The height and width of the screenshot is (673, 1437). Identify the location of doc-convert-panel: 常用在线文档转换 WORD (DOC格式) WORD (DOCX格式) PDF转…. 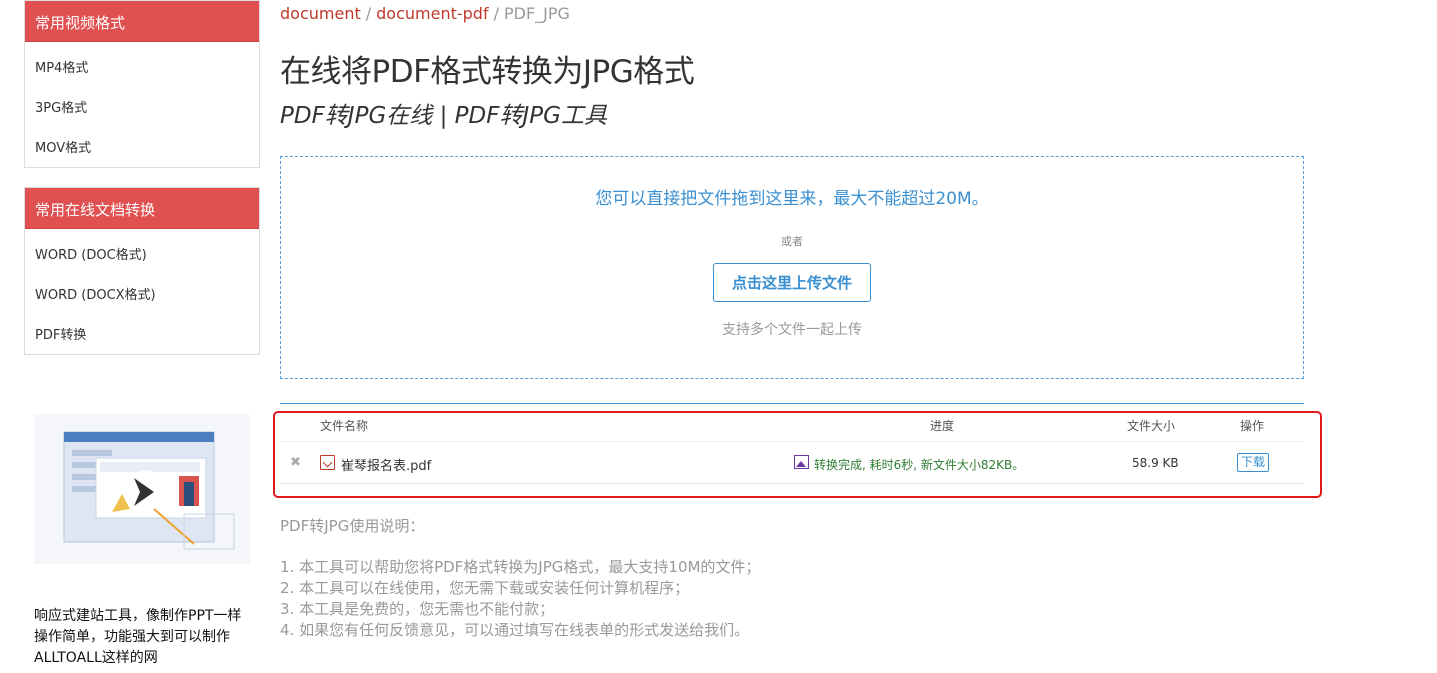
(142, 271).